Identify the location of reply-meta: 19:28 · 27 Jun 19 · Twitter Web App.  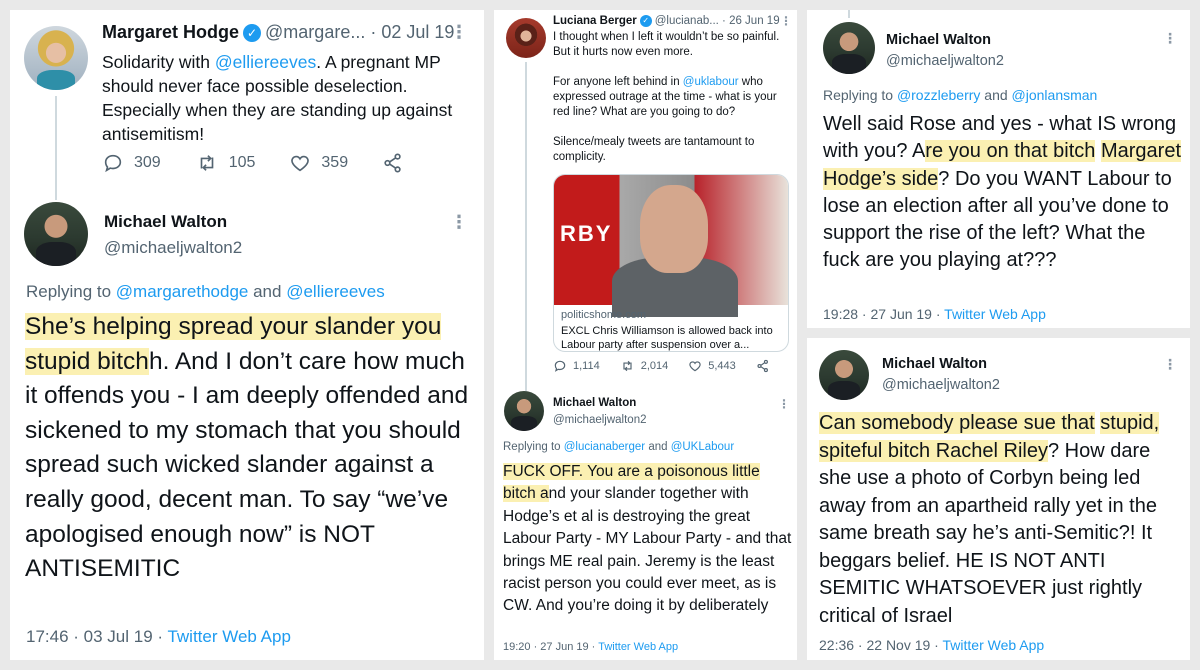
(934, 314).